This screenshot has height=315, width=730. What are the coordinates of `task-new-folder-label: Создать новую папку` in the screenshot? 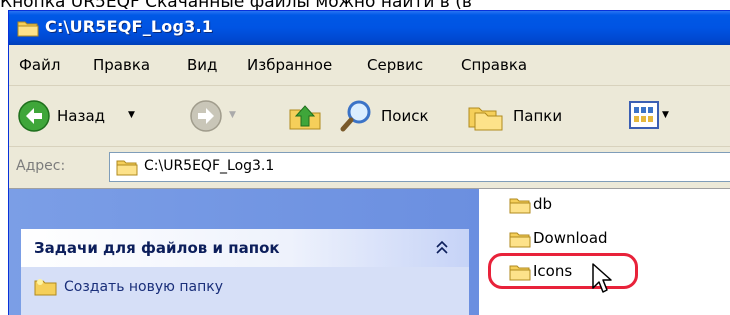 It's located at (144, 287).